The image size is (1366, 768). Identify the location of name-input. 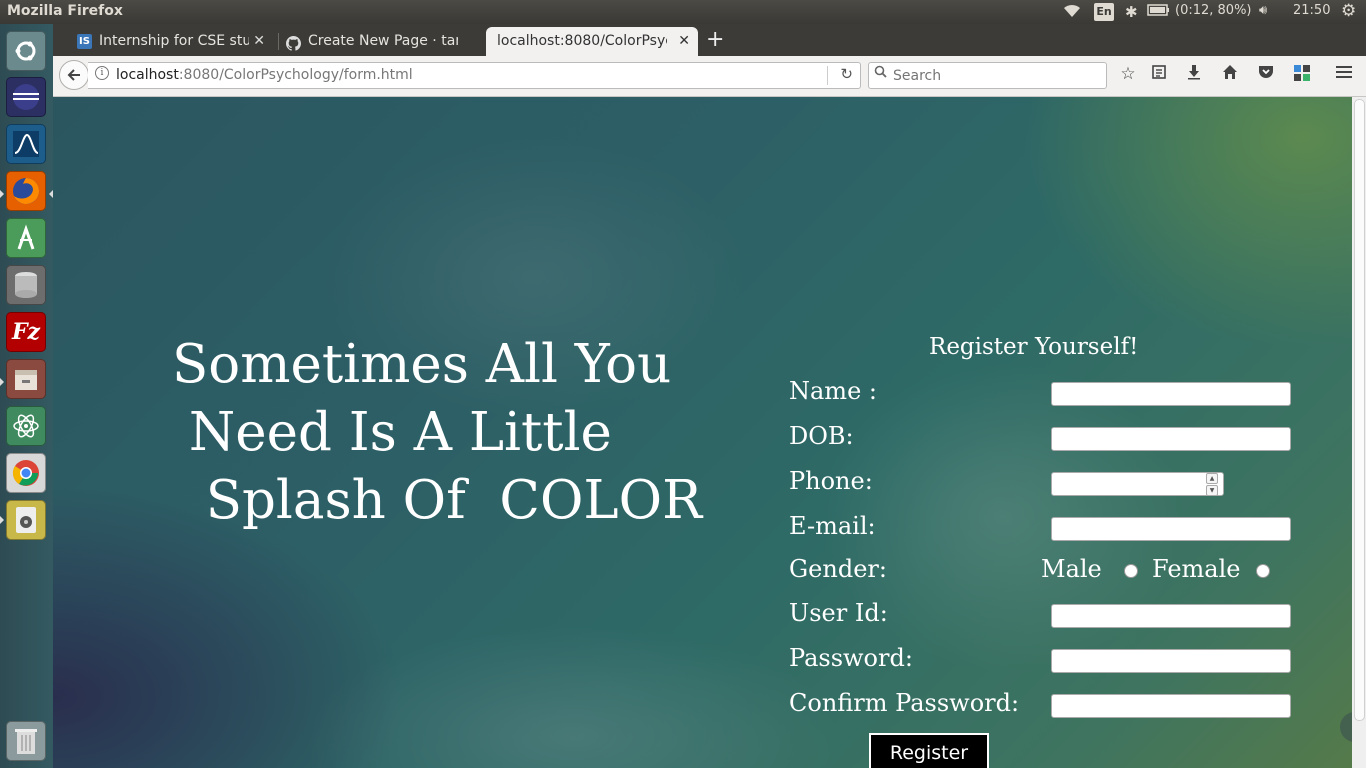
(1171, 394).